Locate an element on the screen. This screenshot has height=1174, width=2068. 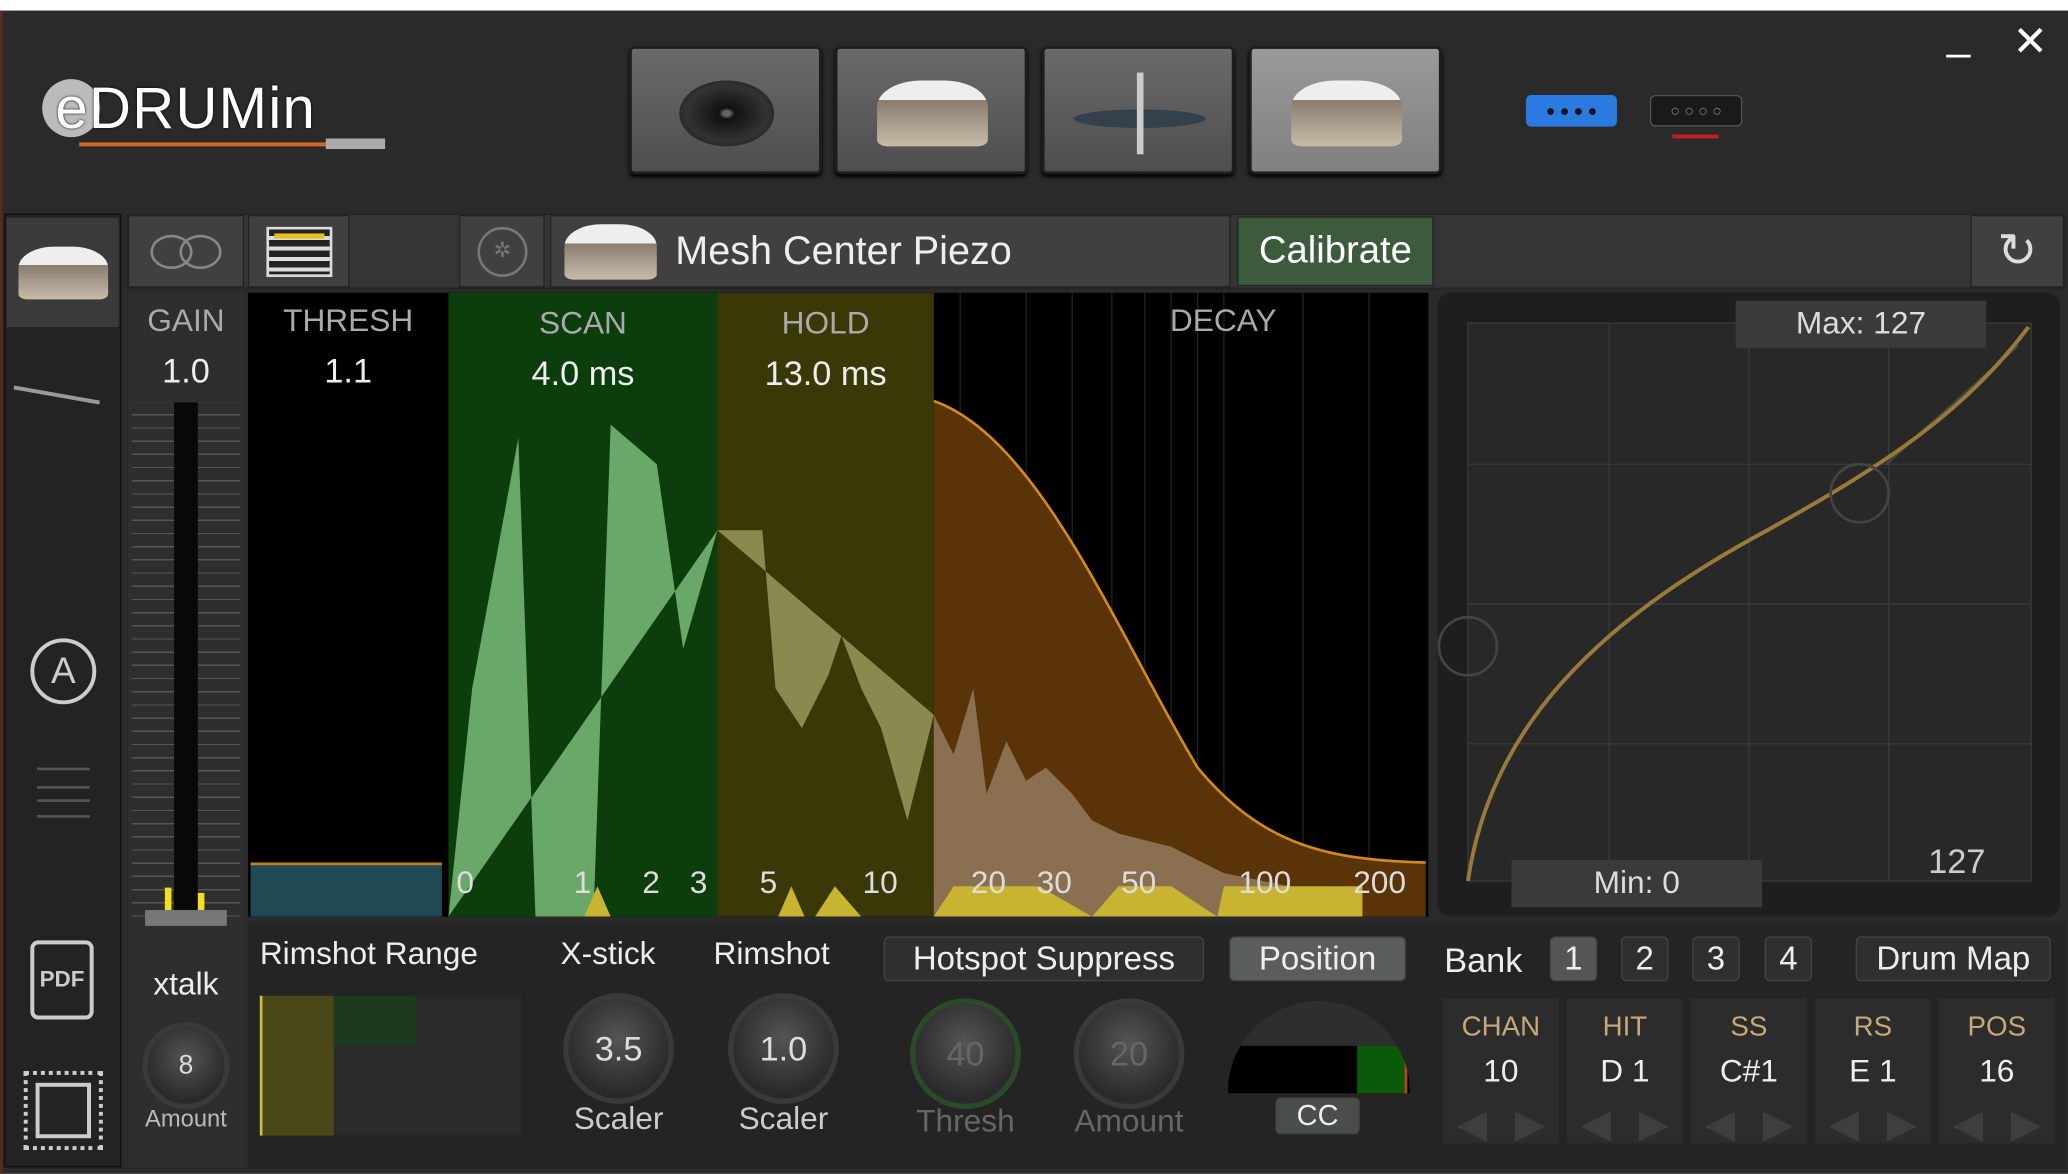
cell-header: HIT is located at coordinates (1625, 1026).